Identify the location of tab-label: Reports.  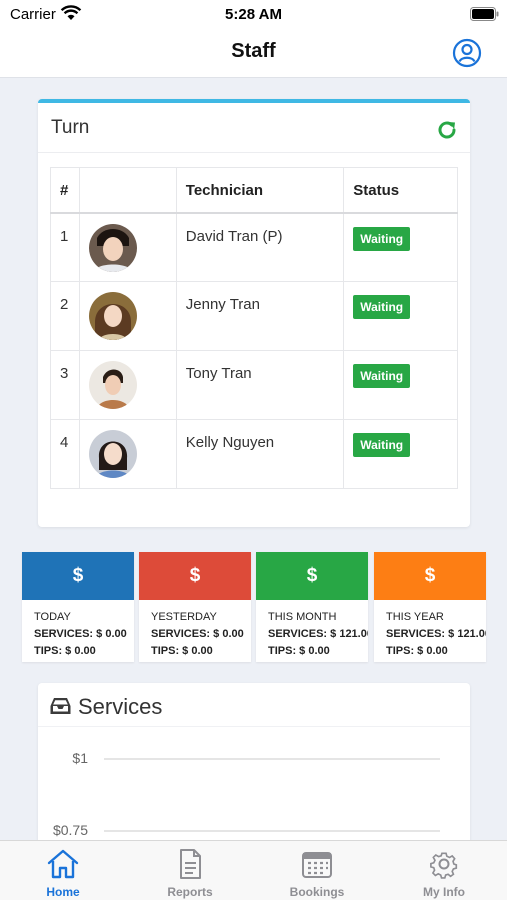
(190, 892).